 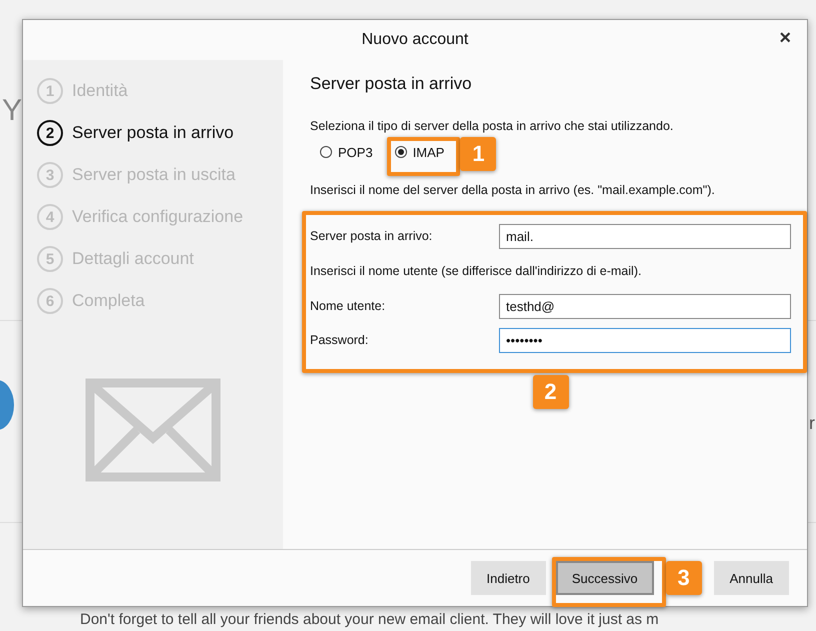 What do you see at coordinates (645, 236) in the screenshot?
I see `input-field: mail.` at bounding box center [645, 236].